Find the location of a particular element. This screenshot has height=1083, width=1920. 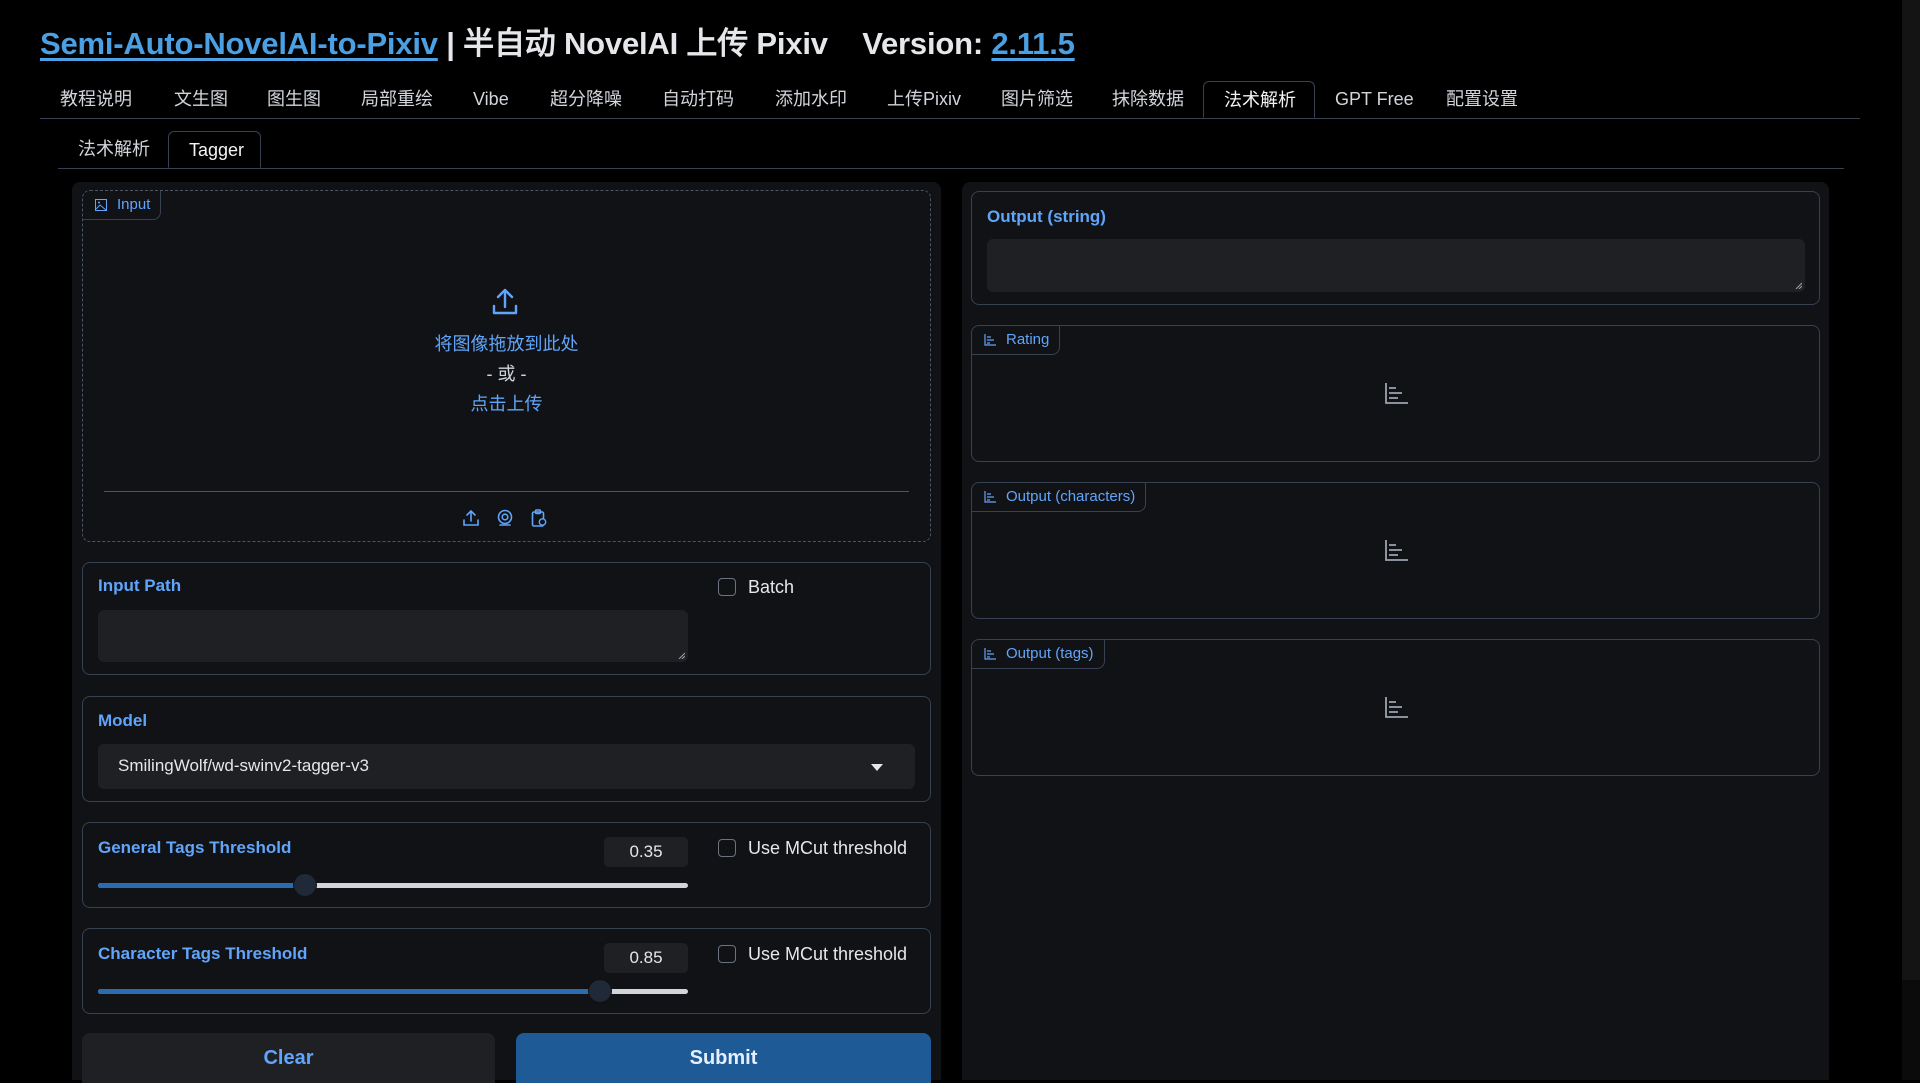

tab-image-filter: 图片筛选 is located at coordinates (1037, 99).